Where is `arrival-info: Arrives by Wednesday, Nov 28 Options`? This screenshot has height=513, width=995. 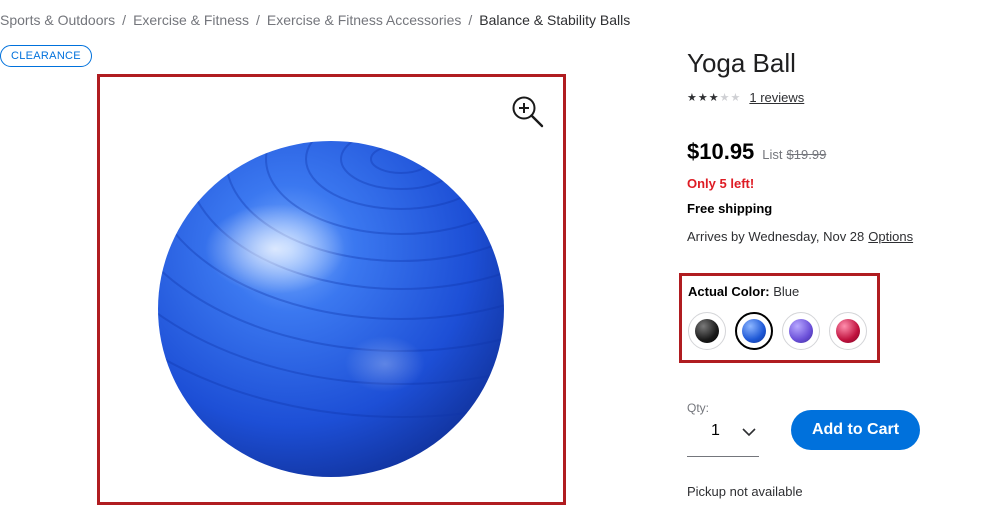 arrival-info: Arrives by Wednesday, Nov 28 Options is located at coordinates (800, 236).